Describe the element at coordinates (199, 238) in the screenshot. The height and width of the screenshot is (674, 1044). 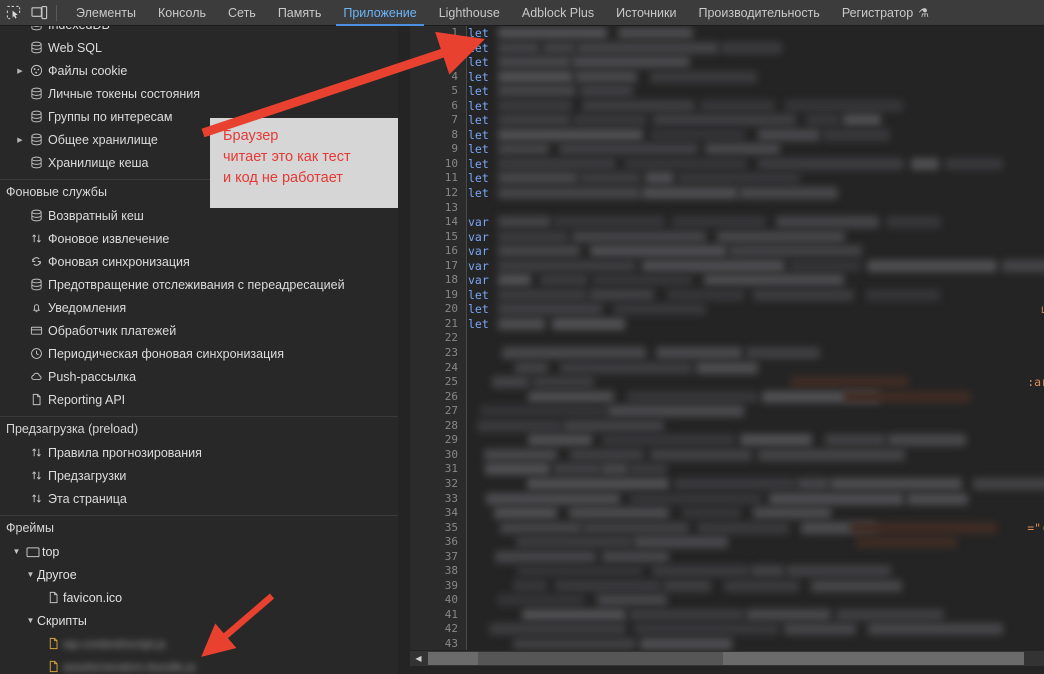
I see `sidebar-item-background-fetch: Фоновое извлечение` at that location.